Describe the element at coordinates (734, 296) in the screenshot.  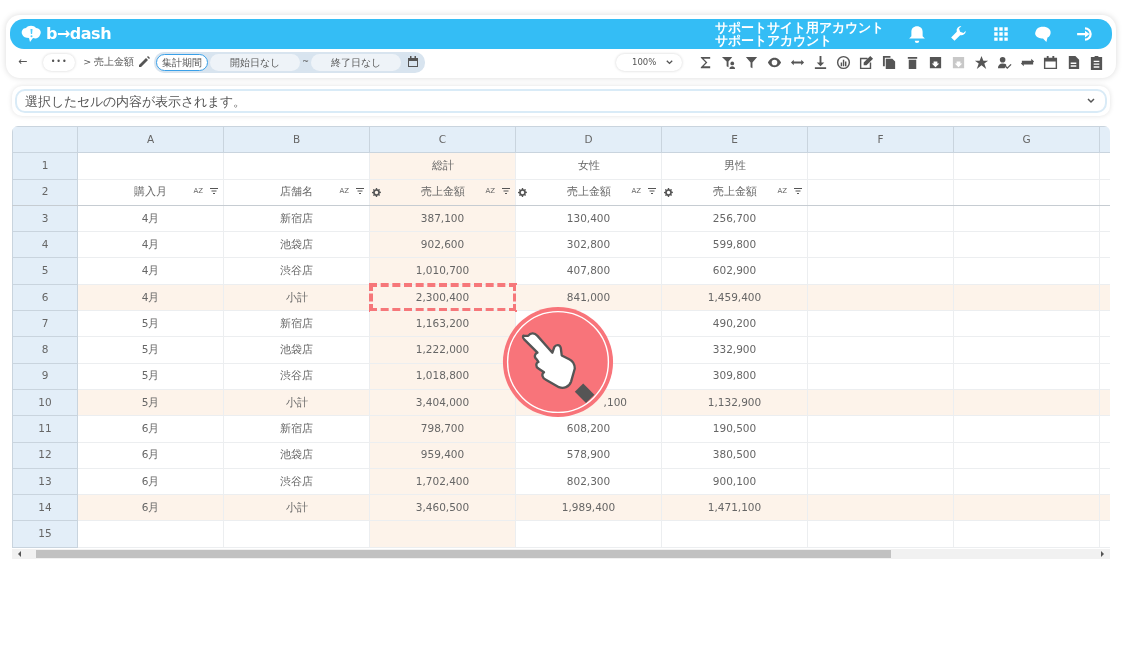
I see `table-cell: 1,459,400` at that location.